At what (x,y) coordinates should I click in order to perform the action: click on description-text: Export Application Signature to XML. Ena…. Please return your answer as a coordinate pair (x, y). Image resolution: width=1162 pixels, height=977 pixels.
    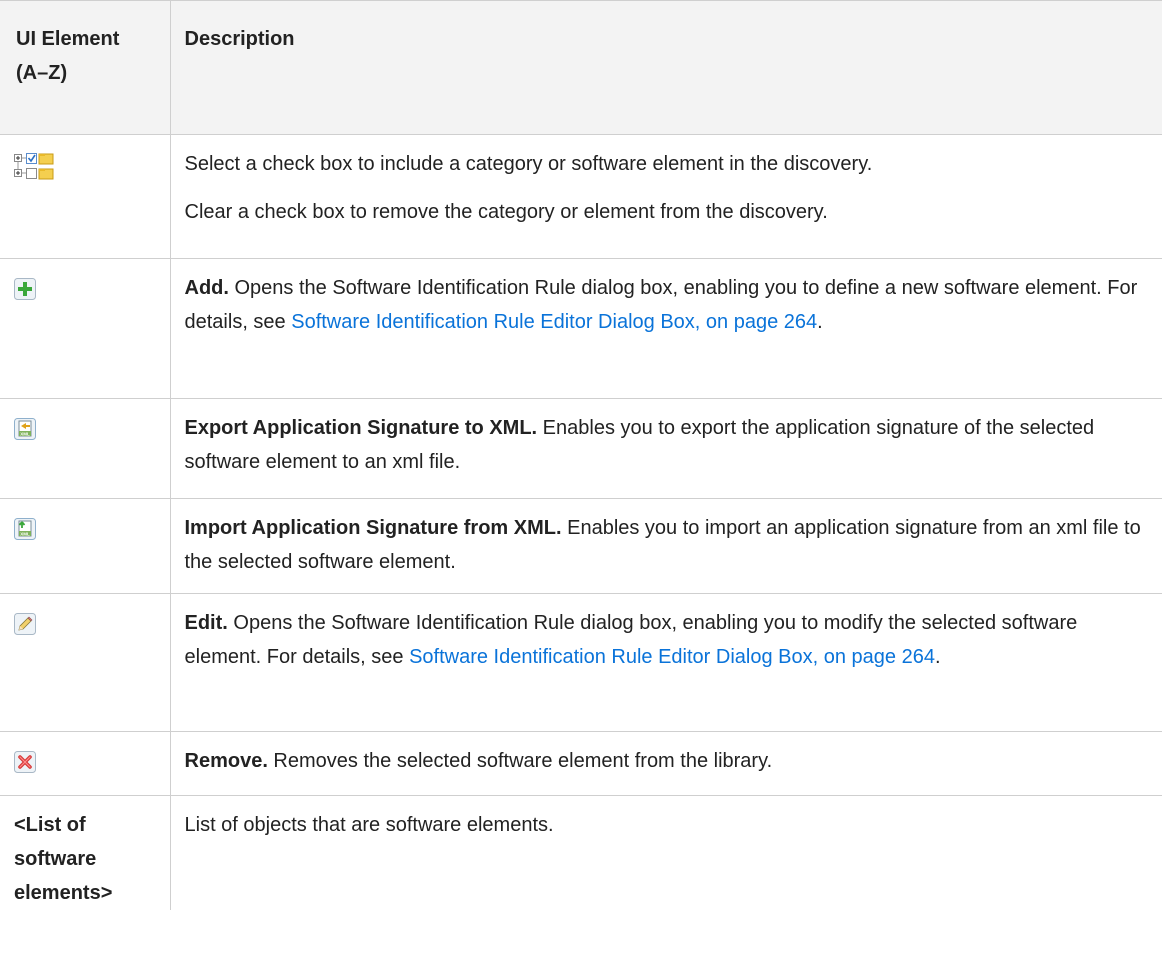
    Looking at the image, I should click on (670, 445).